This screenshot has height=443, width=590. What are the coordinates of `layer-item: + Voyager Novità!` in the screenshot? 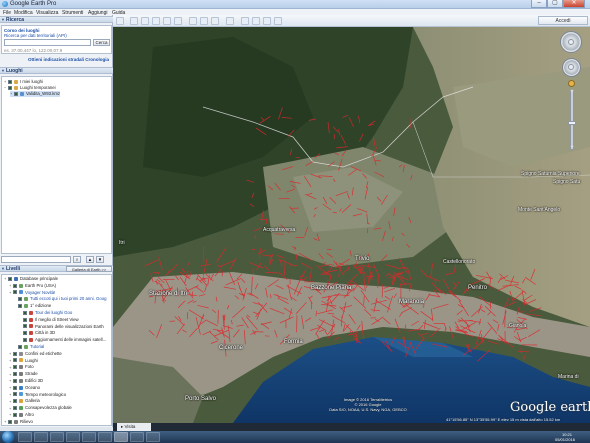 It's located at (32, 293).